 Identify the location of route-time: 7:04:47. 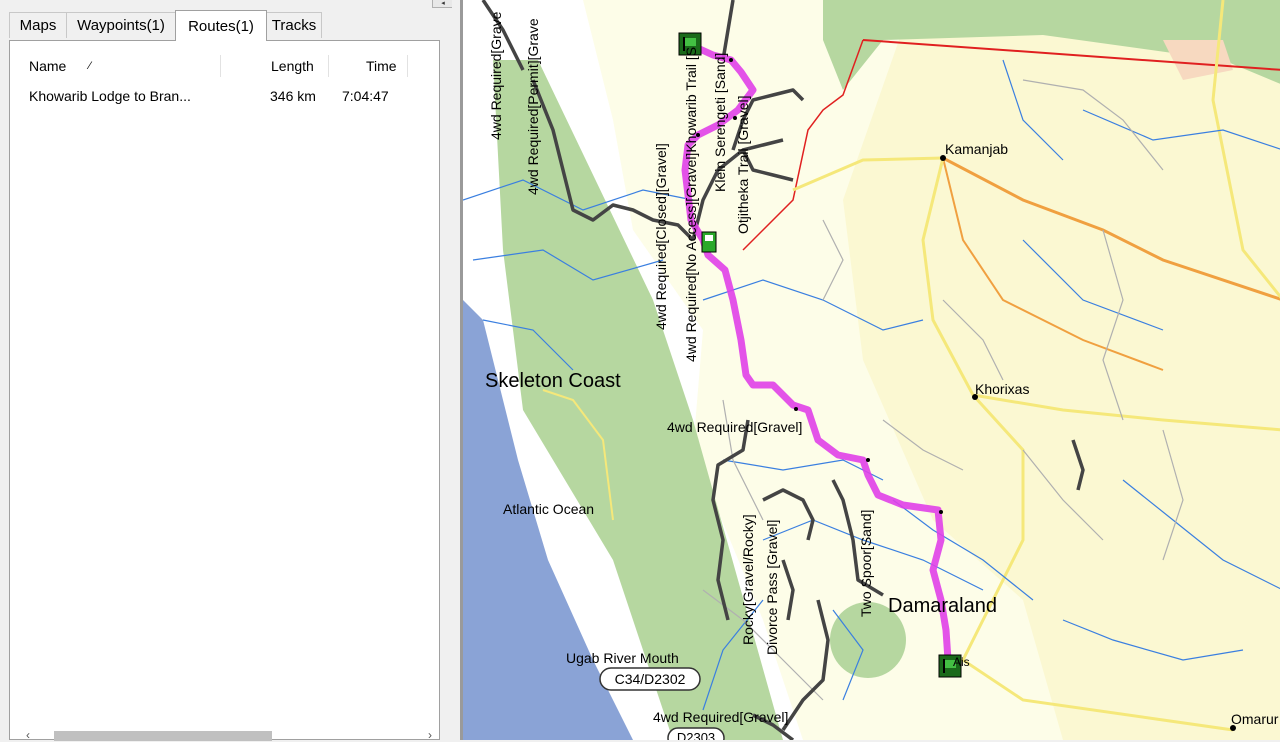
(365, 96).